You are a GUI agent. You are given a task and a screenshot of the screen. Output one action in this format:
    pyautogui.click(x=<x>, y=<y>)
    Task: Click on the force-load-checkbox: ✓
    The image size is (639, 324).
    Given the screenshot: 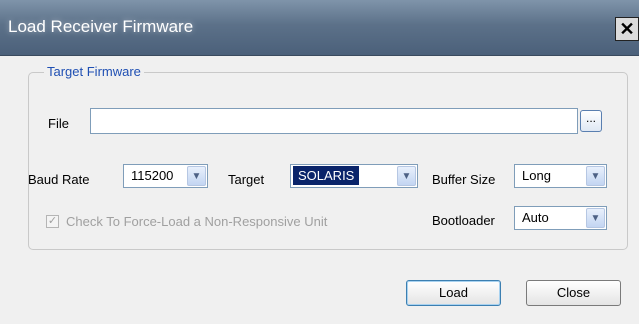 What is the action you would take?
    pyautogui.click(x=52, y=221)
    